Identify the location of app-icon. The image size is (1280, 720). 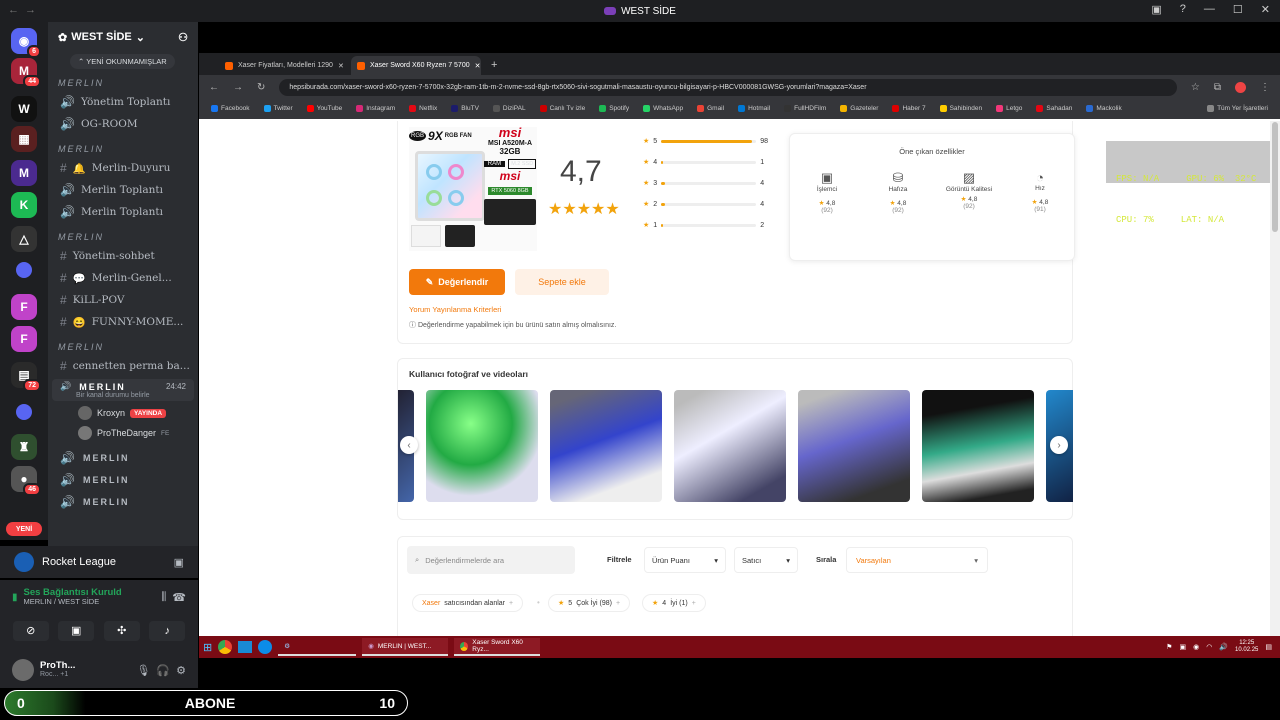
(245, 647).